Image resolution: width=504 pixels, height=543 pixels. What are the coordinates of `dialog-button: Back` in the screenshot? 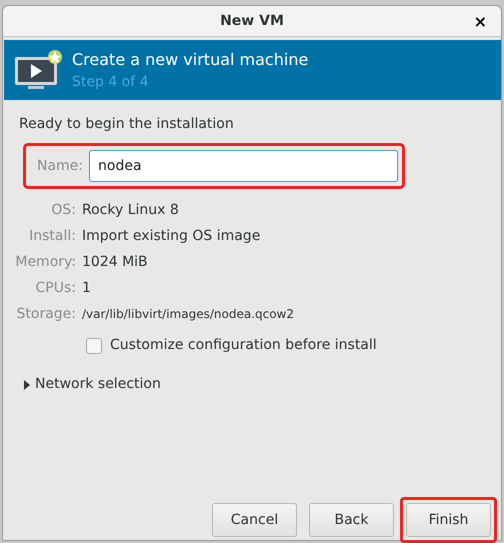 It's located at (351, 520).